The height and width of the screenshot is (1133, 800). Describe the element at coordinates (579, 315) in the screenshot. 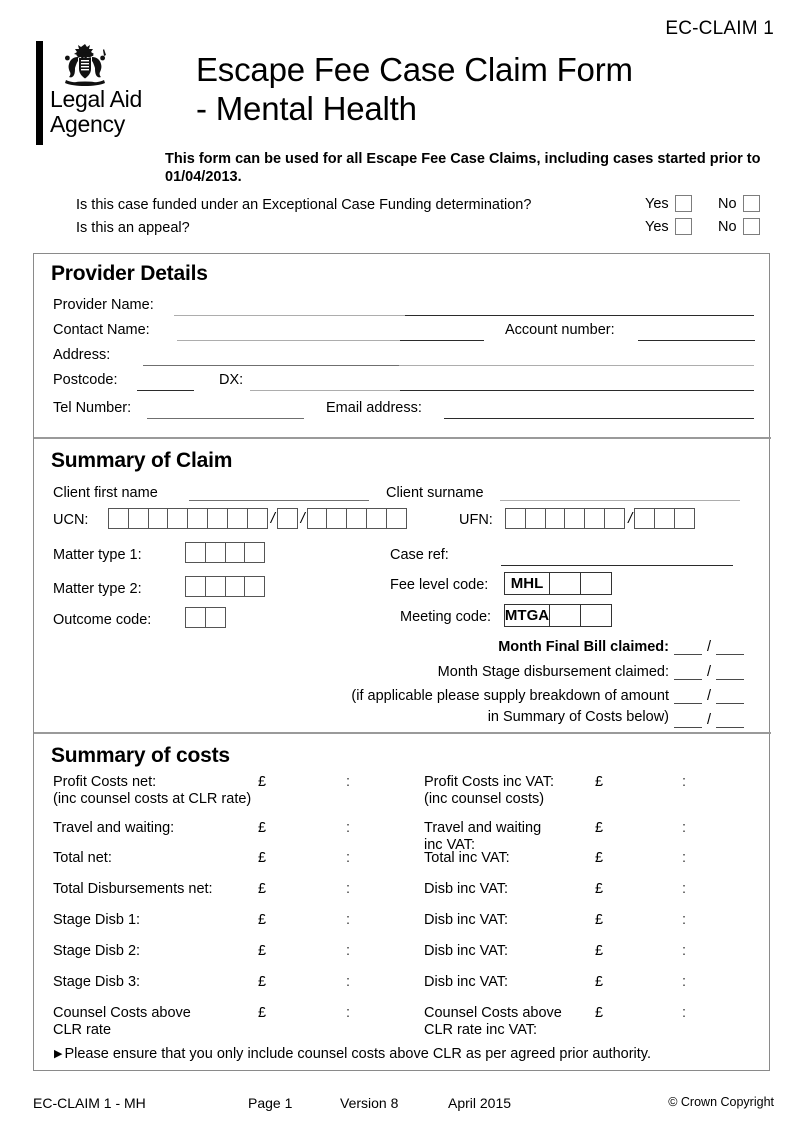

I see `provider-name-input-b` at that location.